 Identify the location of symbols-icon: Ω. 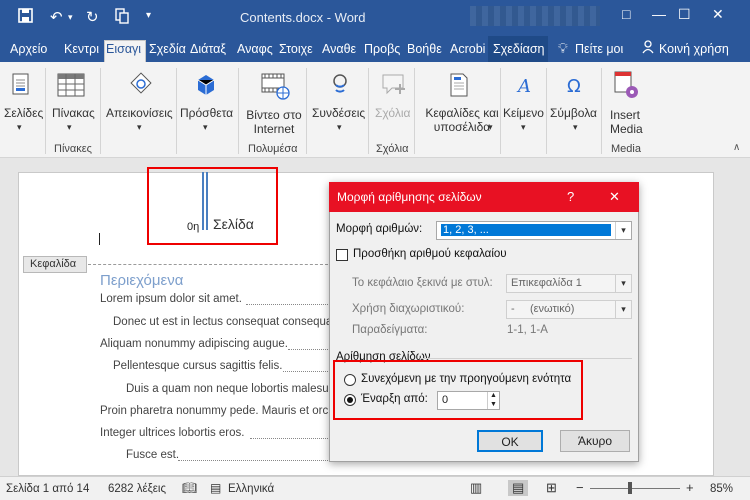
(576, 86).